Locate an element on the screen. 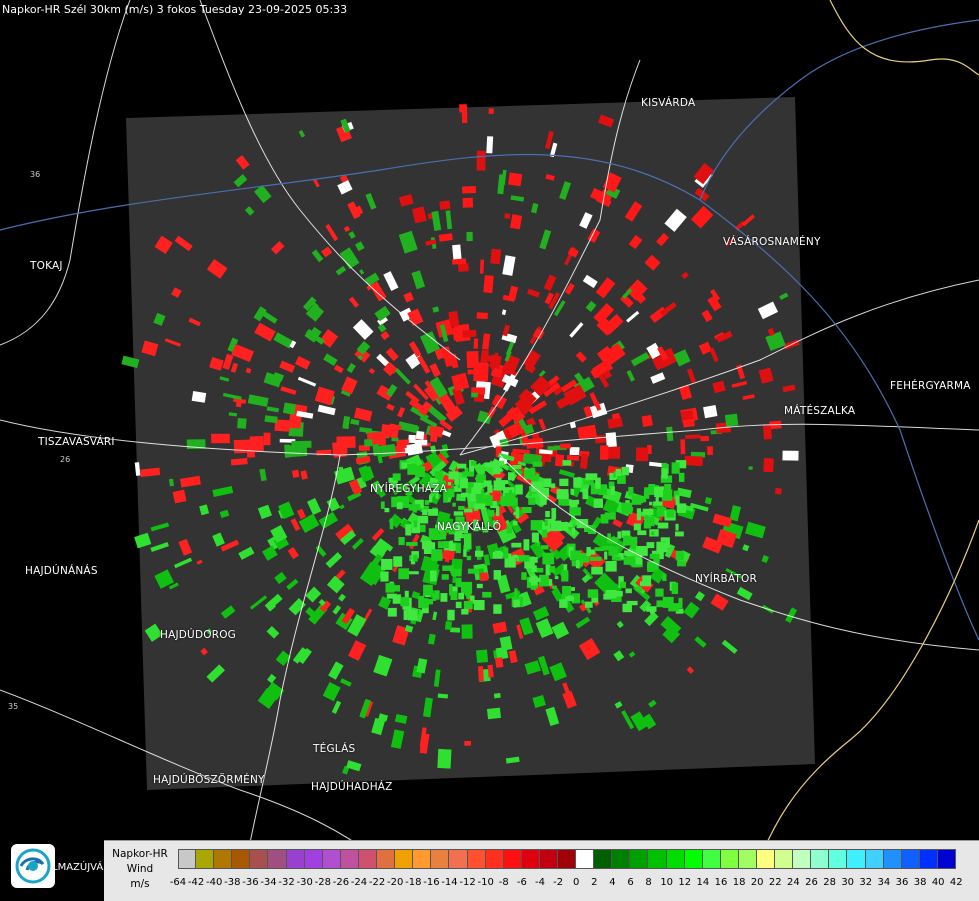 Image resolution: width=979 pixels, height=901 pixels. legend-tick-label: 22 is located at coordinates (775, 882).